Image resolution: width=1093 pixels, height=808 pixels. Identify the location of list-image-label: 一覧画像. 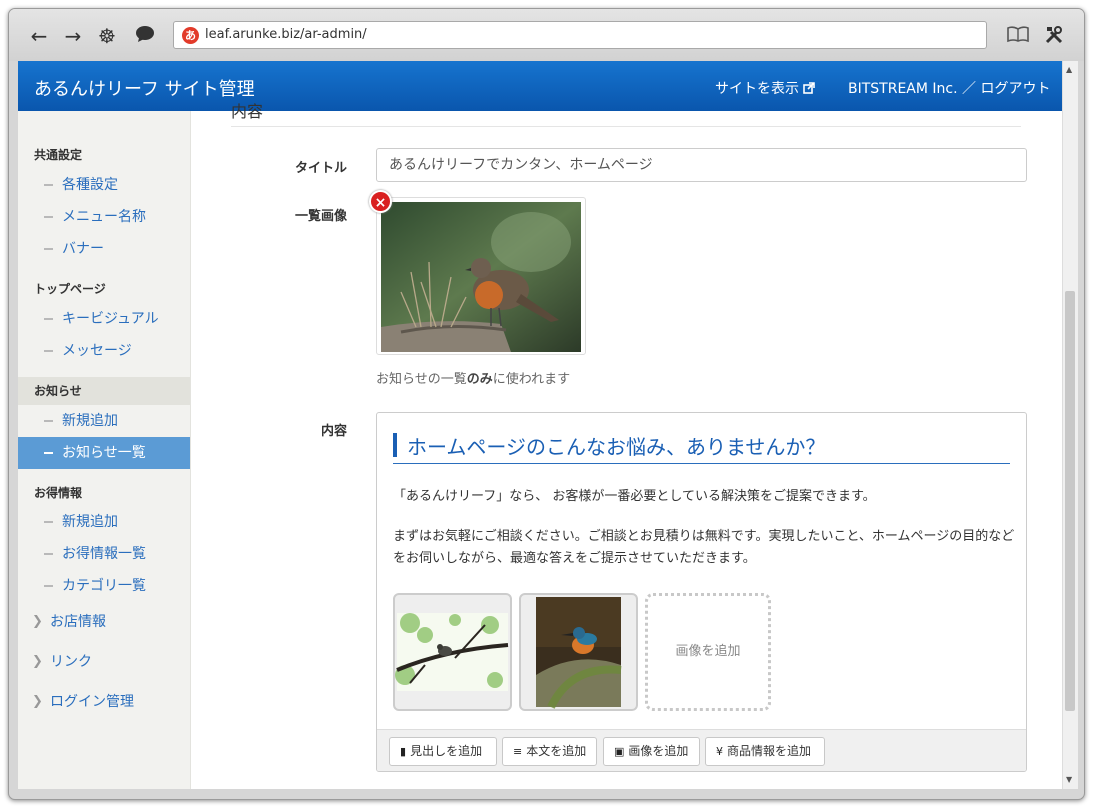
(320, 216).